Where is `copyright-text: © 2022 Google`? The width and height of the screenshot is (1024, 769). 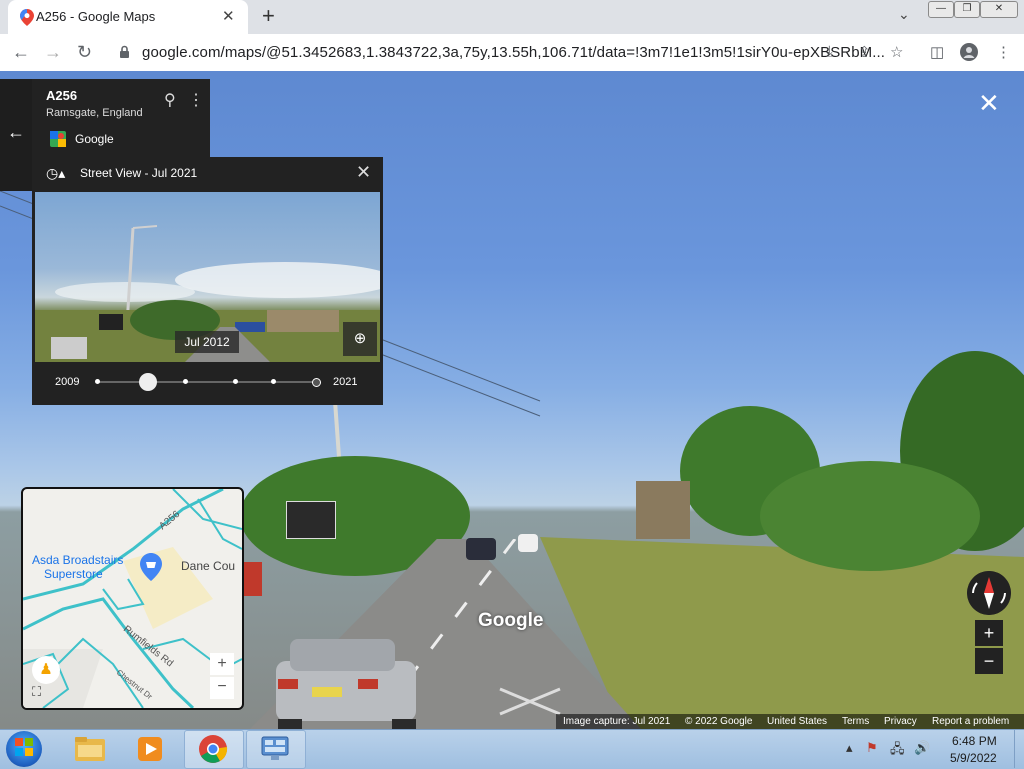
copyright-text: © 2022 Google is located at coordinates (719, 721).